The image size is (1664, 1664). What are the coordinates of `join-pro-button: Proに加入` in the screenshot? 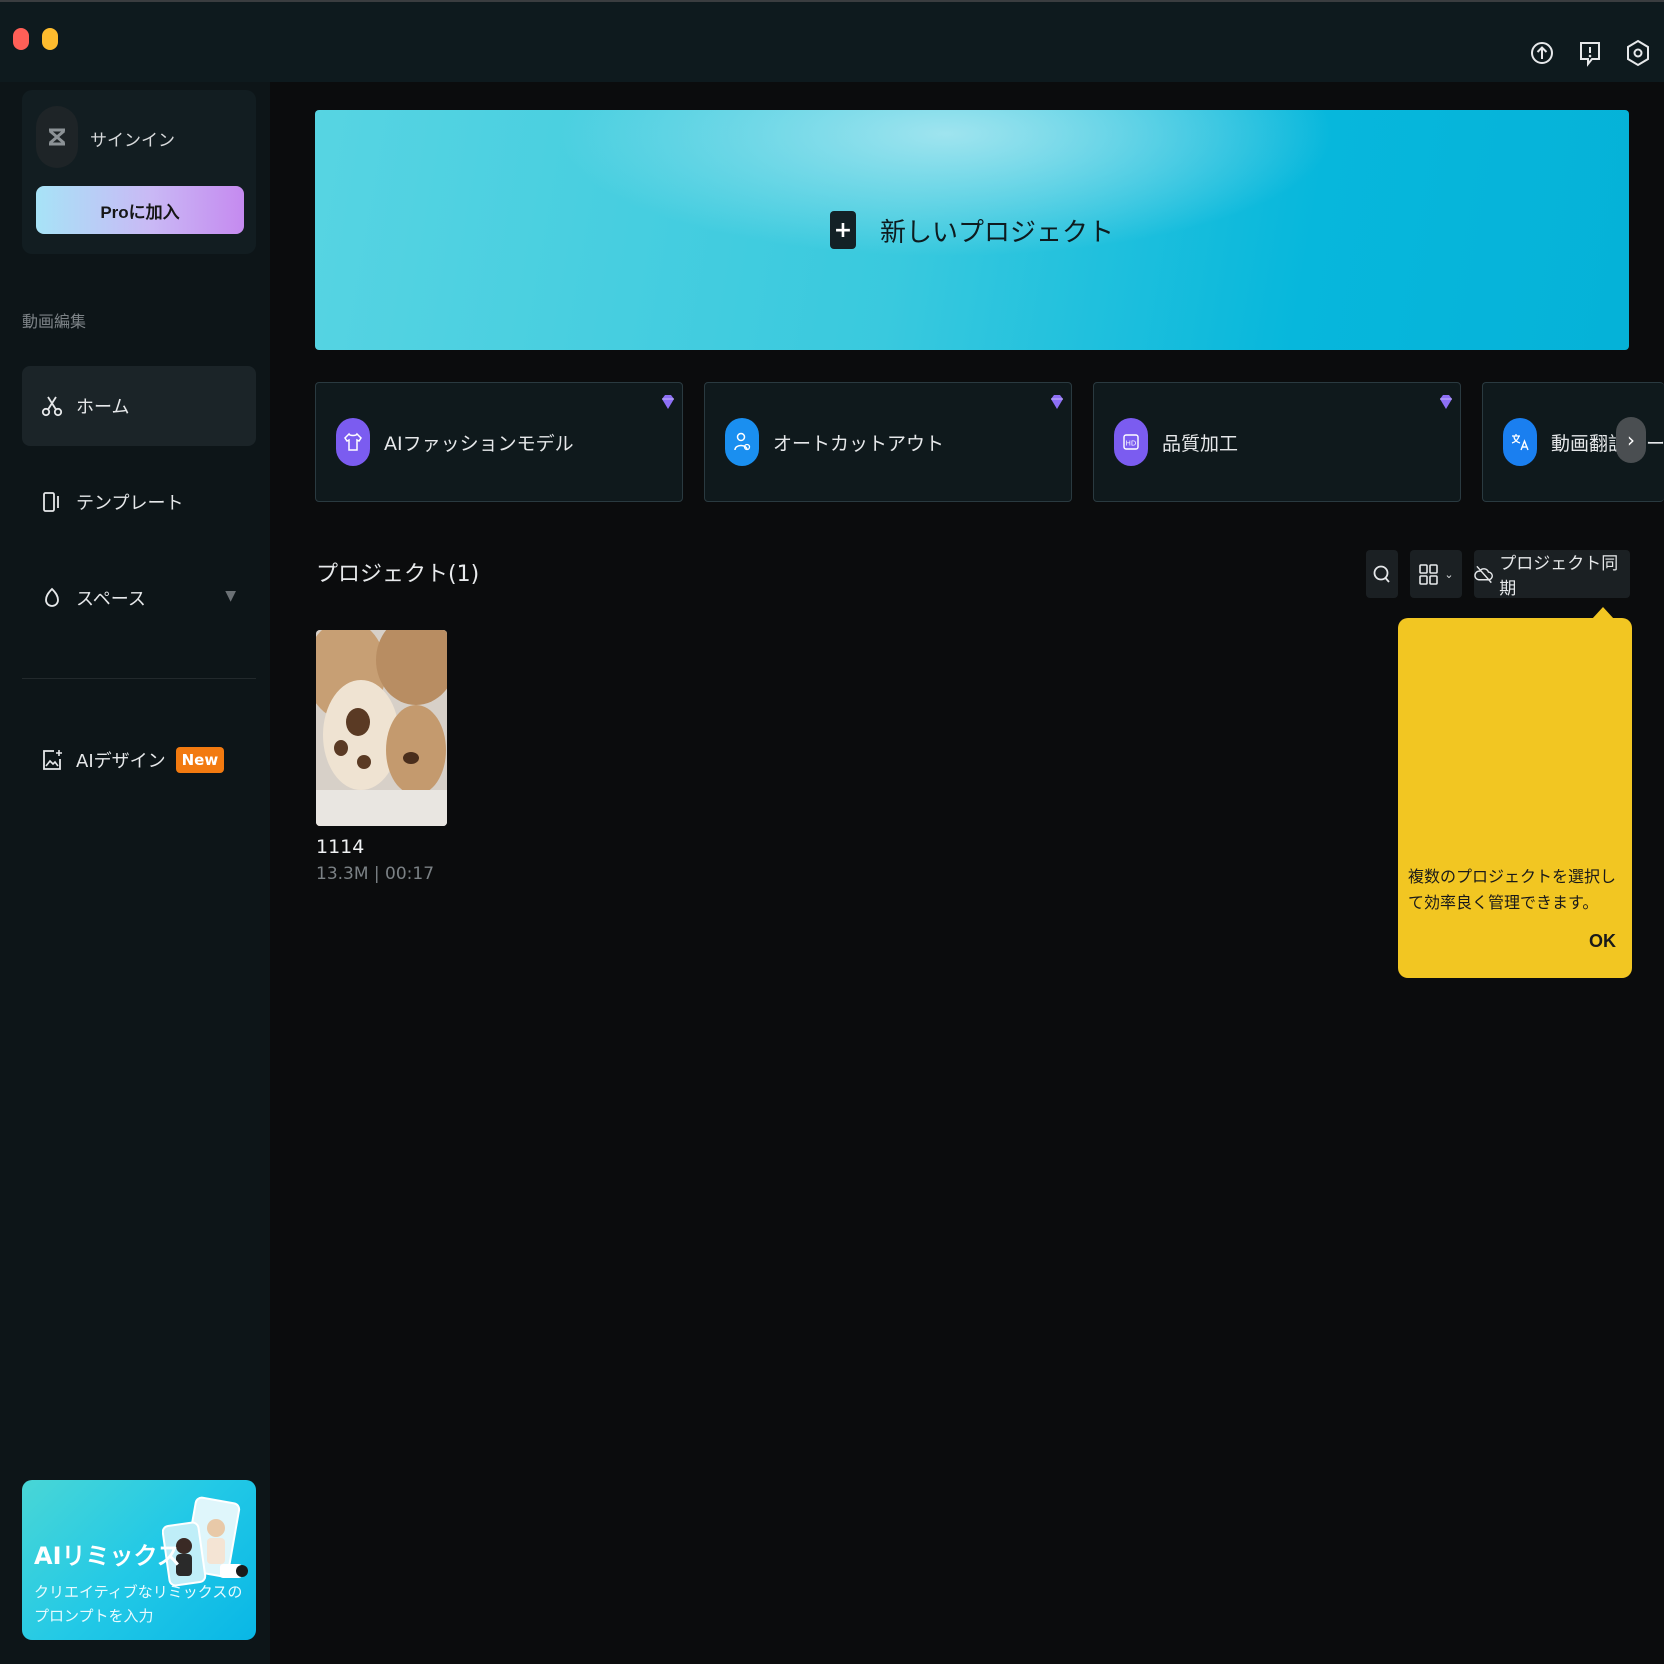 It's located at (140, 210).